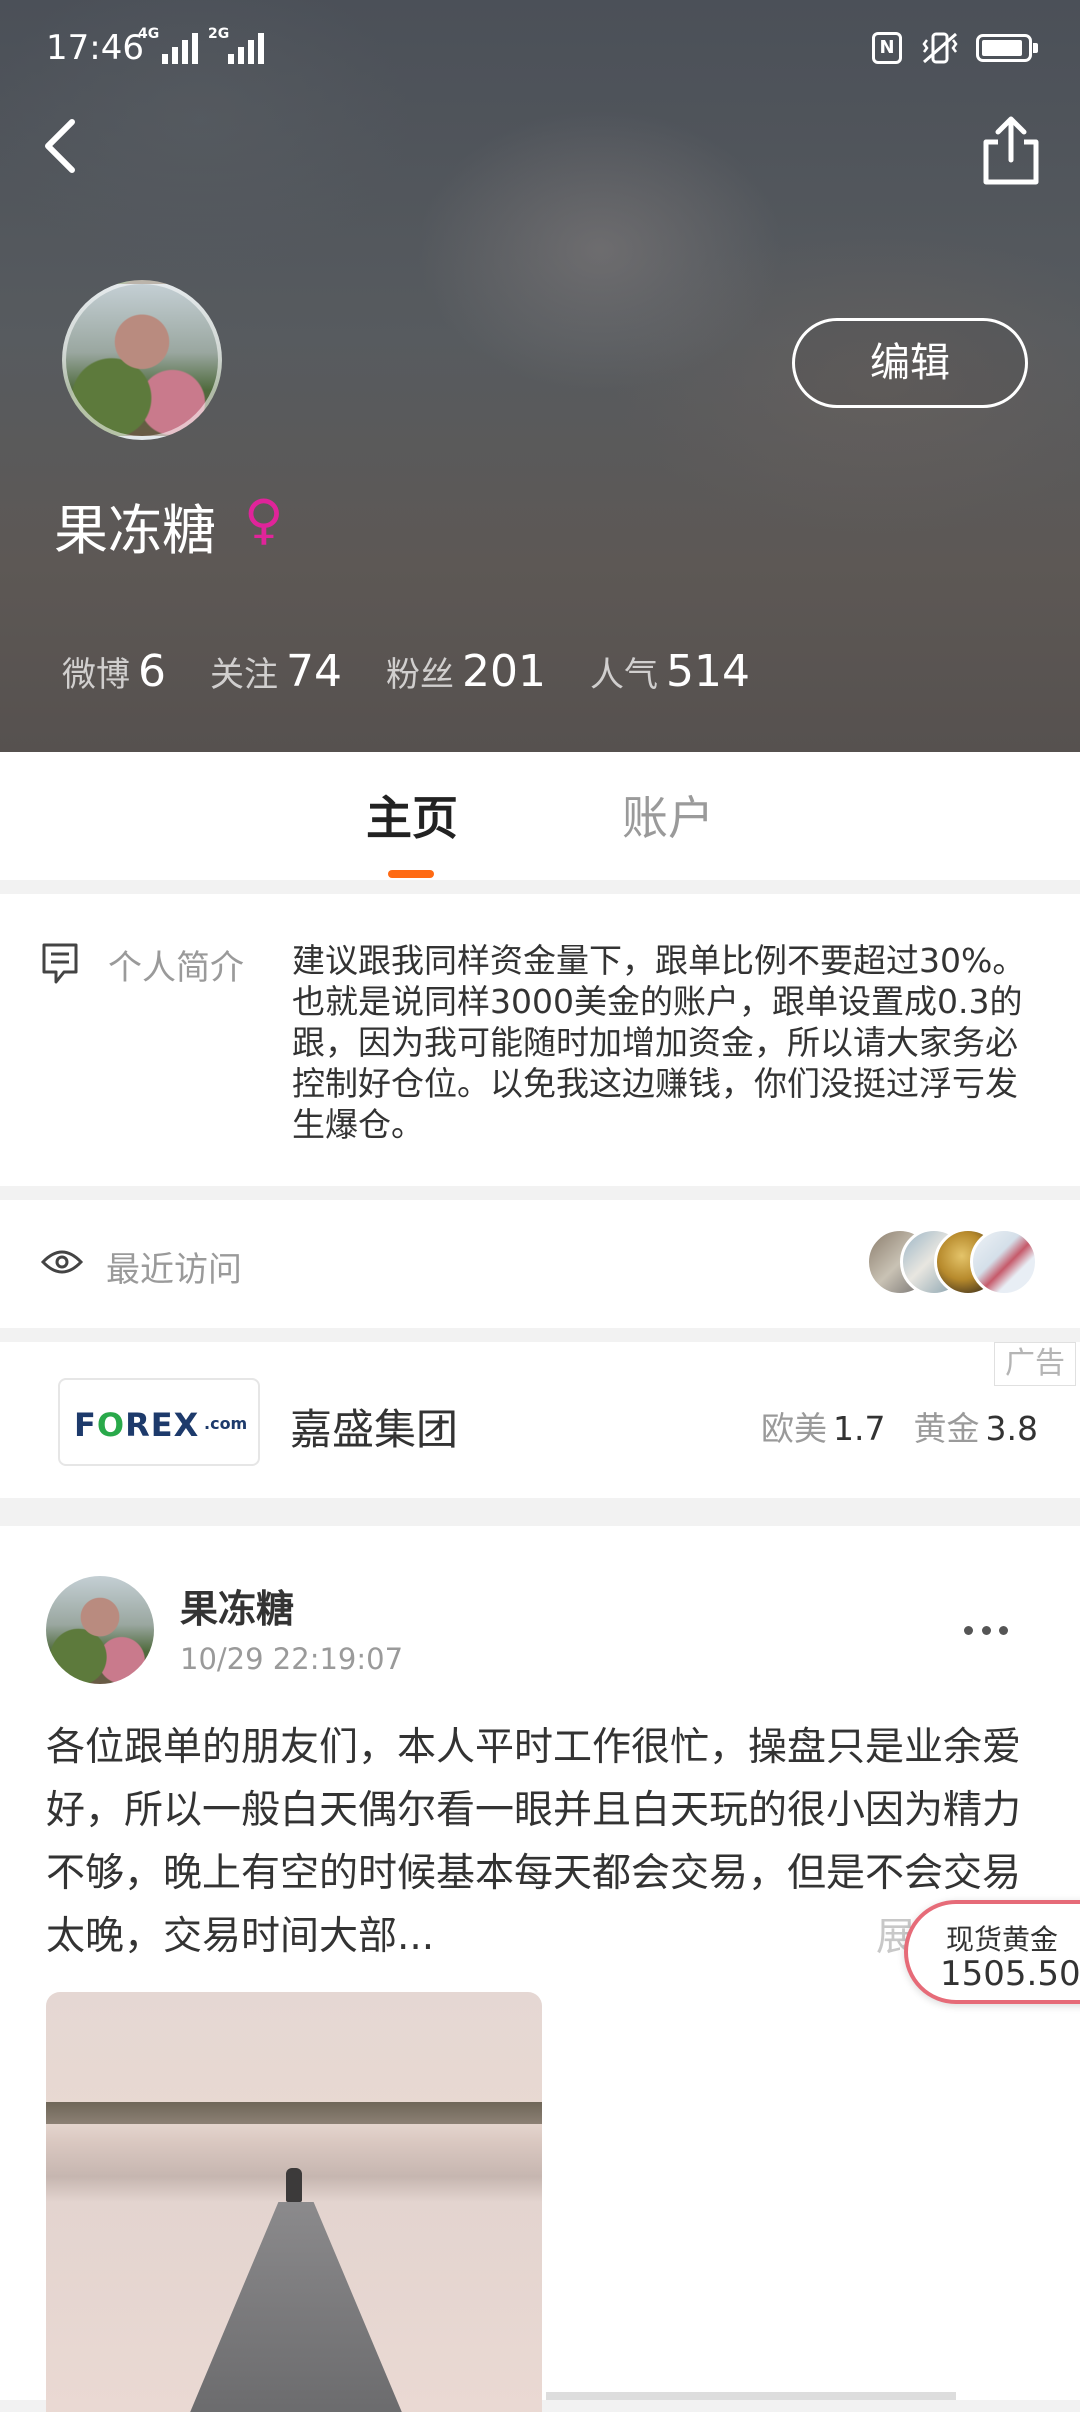 The image size is (1080, 2412). I want to click on recent-visits-row: 最近访问, so click(540, 1264).